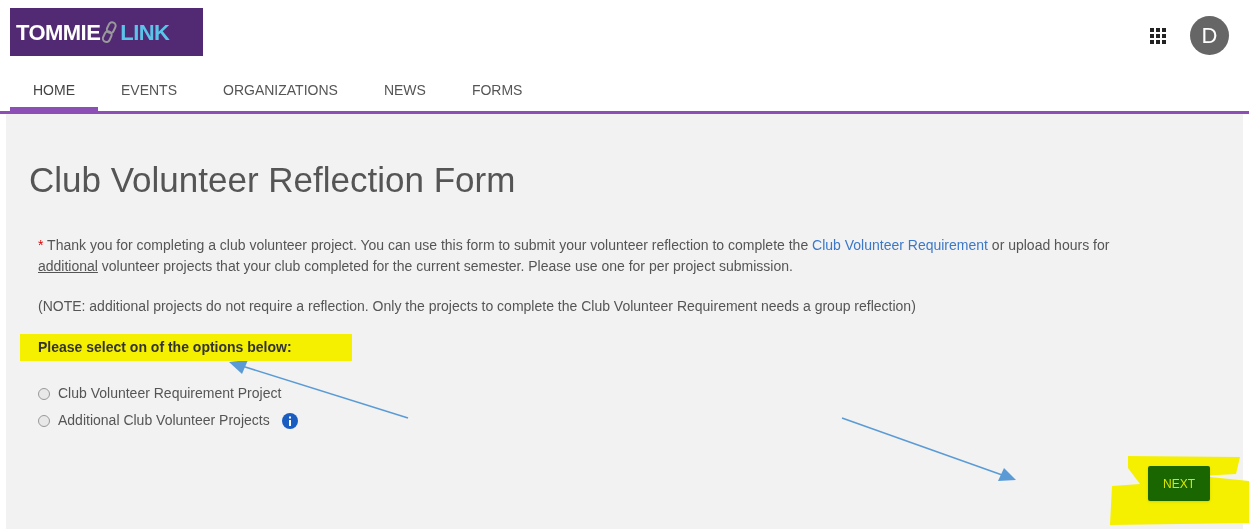  What do you see at coordinates (404, 89) in the screenshot?
I see `nav-tab: NEWS` at bounding box center [404, 89].